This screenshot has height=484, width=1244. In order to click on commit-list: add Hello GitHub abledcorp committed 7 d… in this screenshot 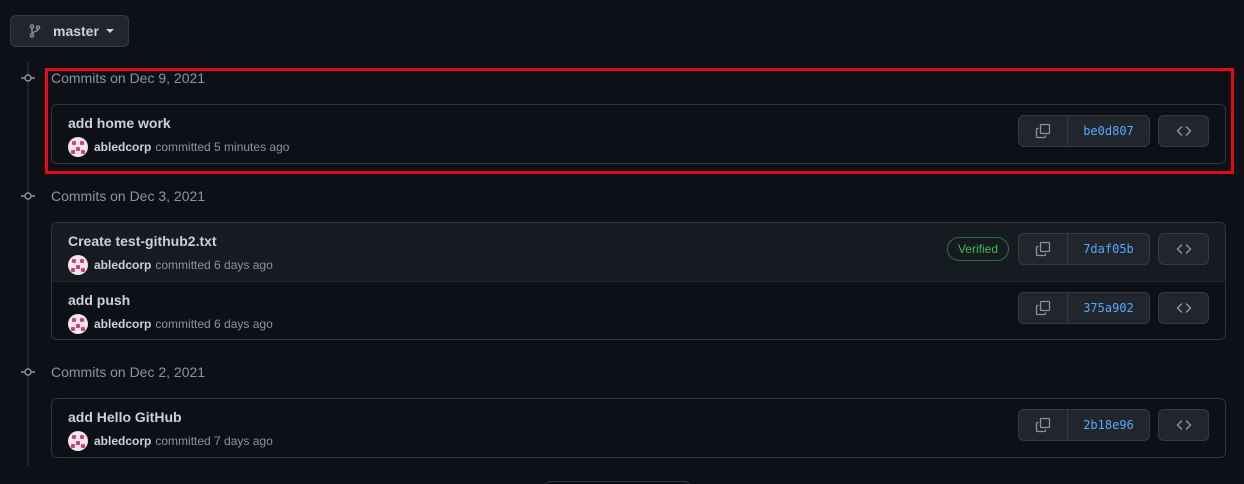, I will do `click(638, 428)`.